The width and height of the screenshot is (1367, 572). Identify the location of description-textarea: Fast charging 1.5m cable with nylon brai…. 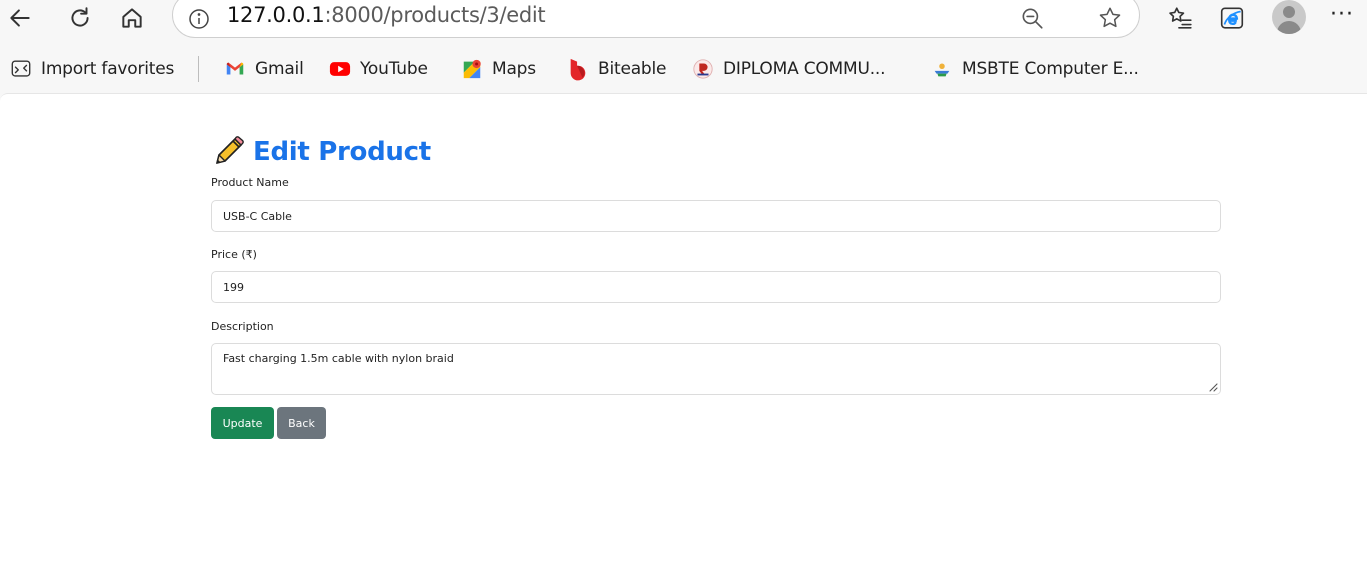
(716, 369).